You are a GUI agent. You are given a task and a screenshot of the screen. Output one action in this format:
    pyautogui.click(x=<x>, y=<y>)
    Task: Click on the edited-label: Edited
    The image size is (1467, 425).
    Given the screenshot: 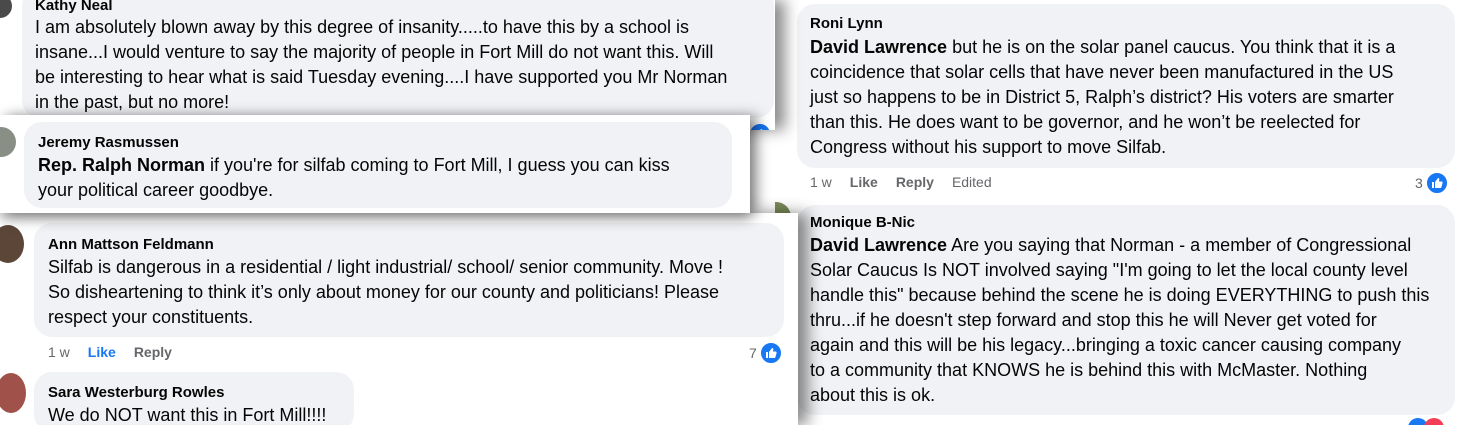 What is the action you would take?
    pyautogui.click(x=971, y=182)
    